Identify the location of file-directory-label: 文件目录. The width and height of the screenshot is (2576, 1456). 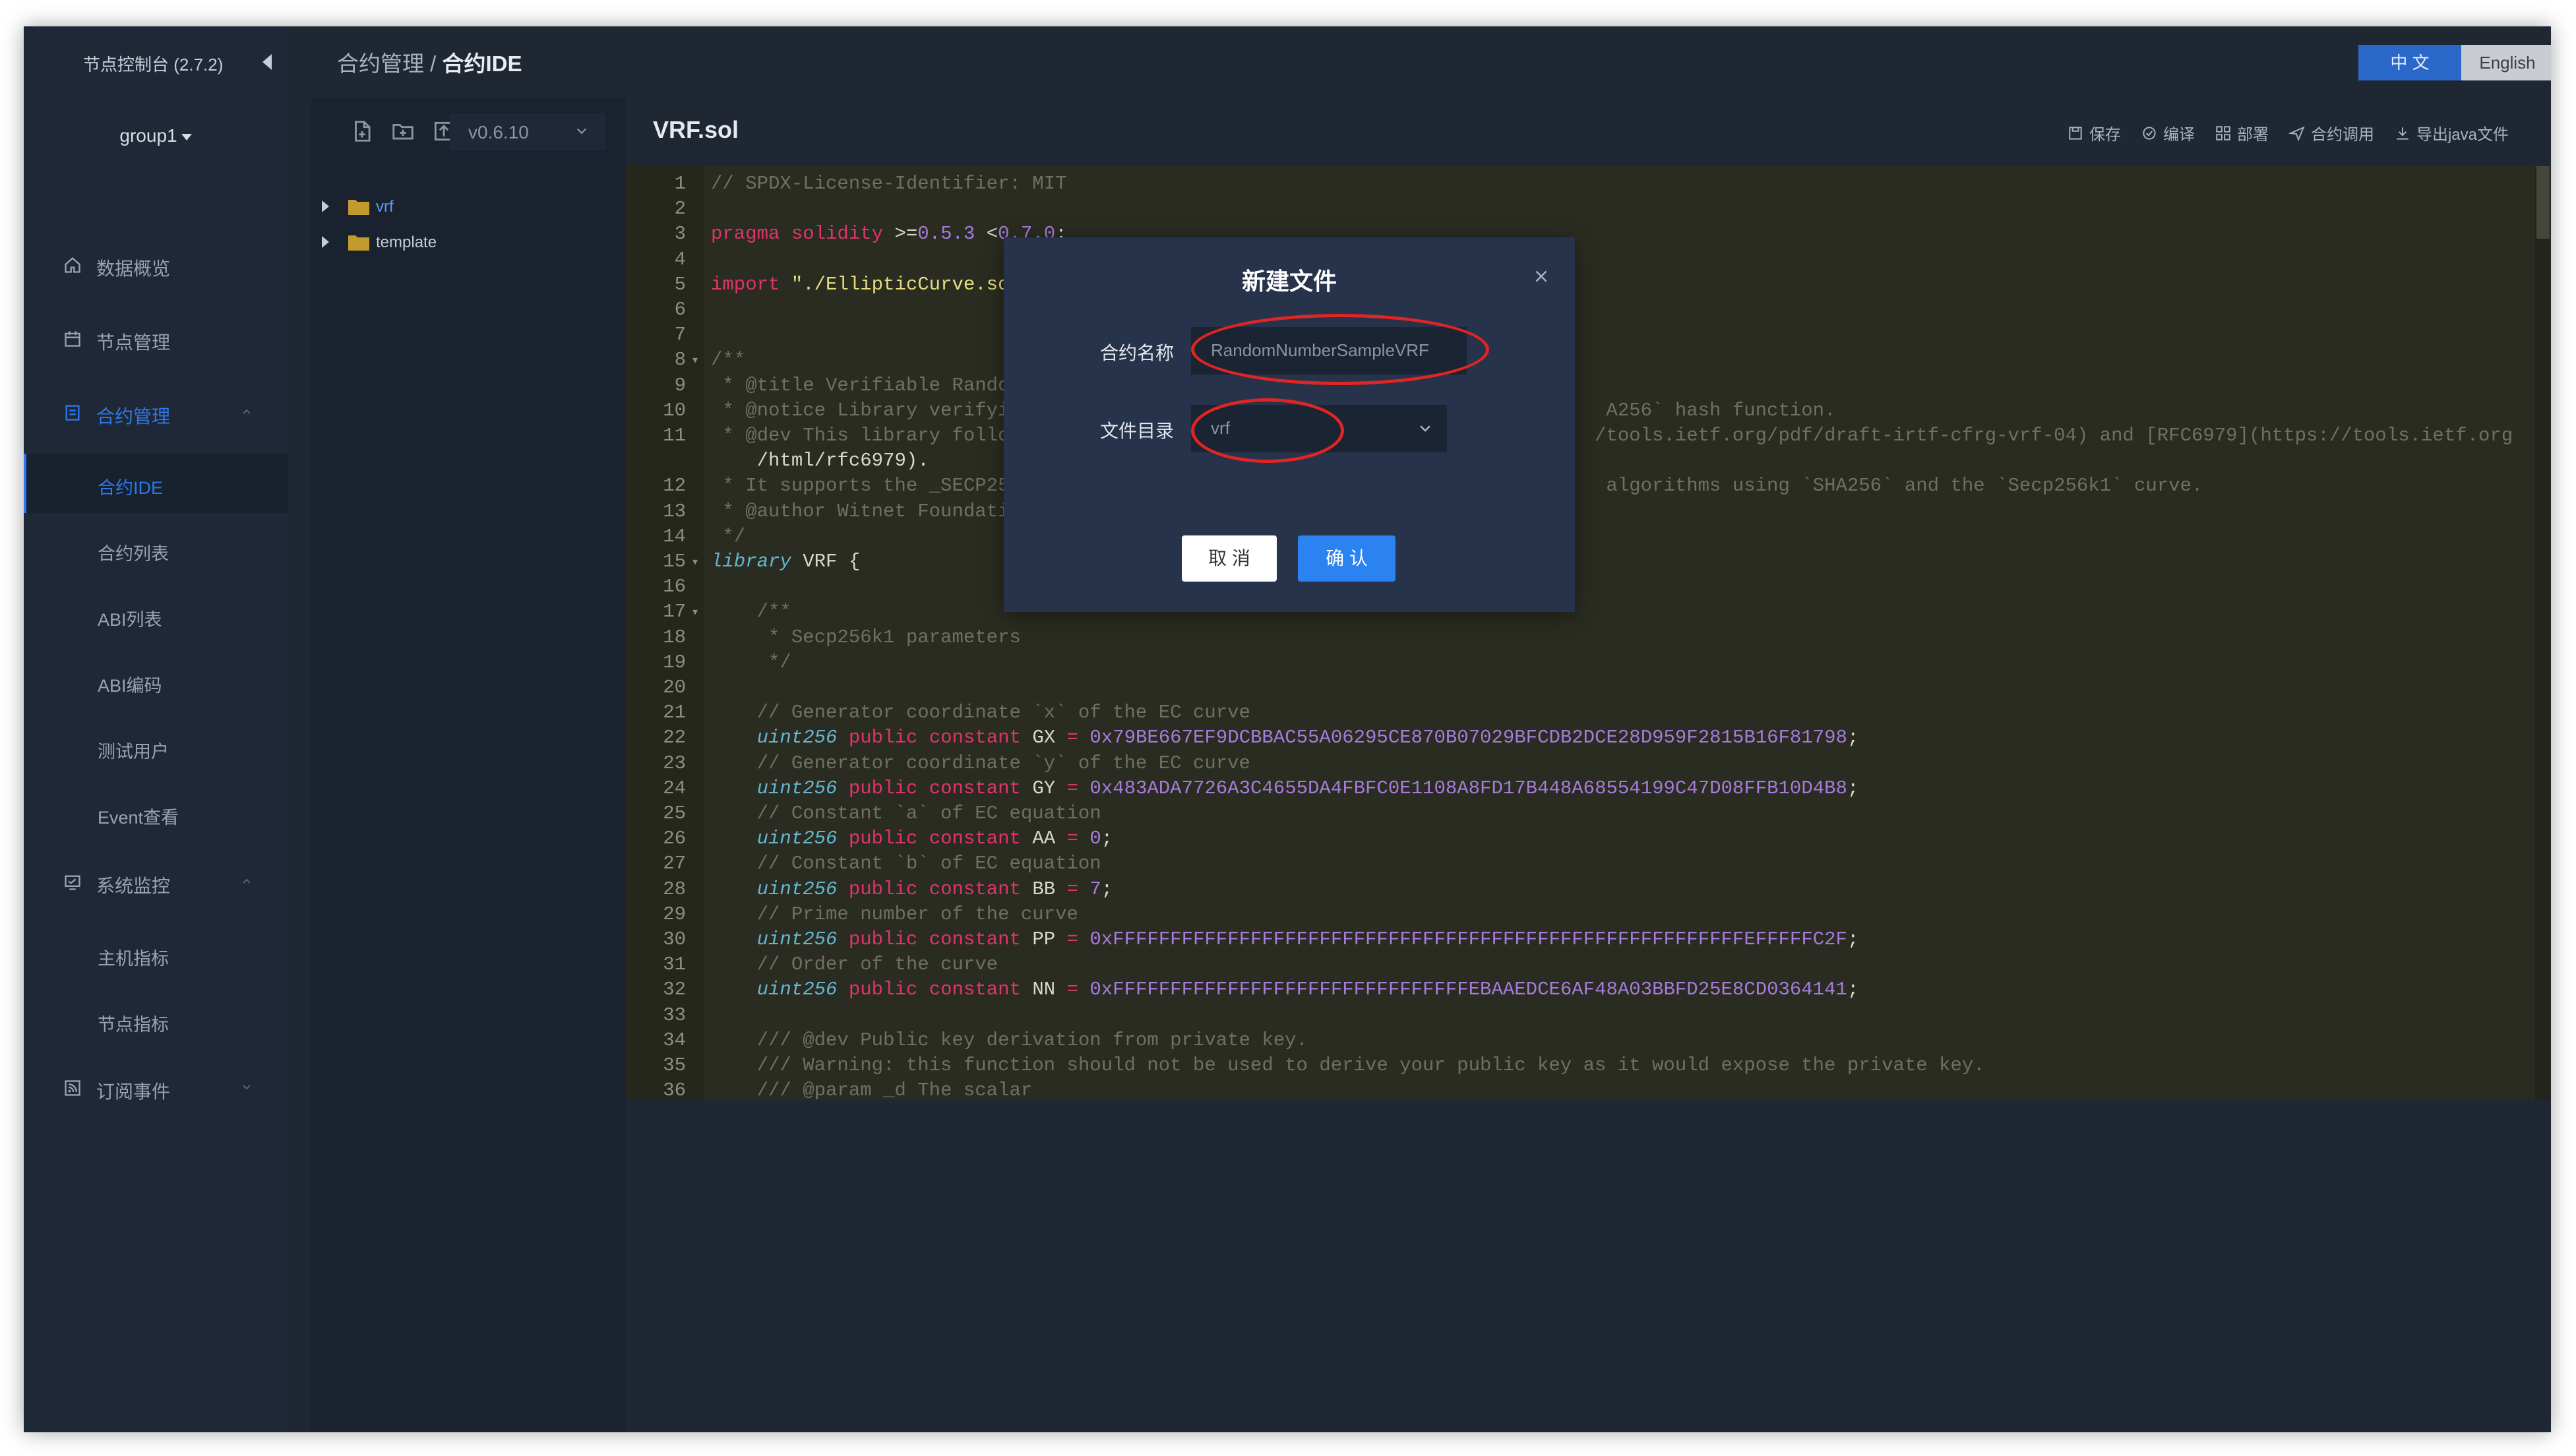
(1137, 431).